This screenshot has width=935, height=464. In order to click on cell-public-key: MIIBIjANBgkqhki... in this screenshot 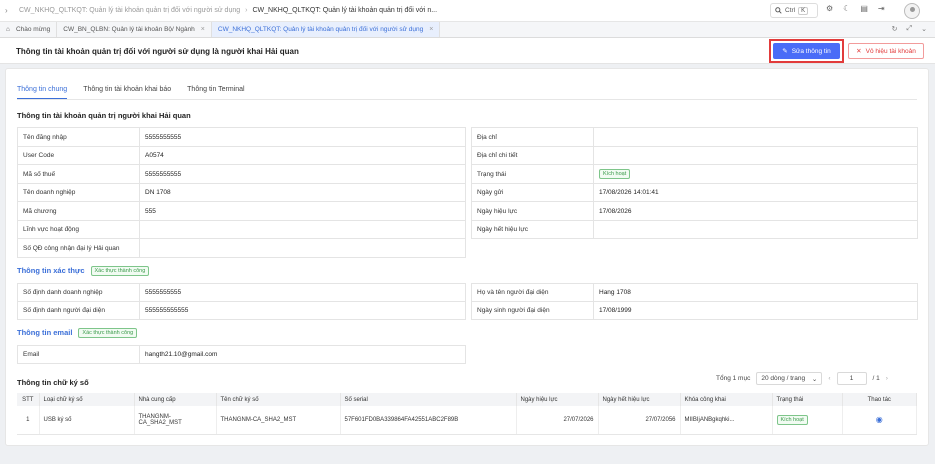, I will do `click(726, 420)`.